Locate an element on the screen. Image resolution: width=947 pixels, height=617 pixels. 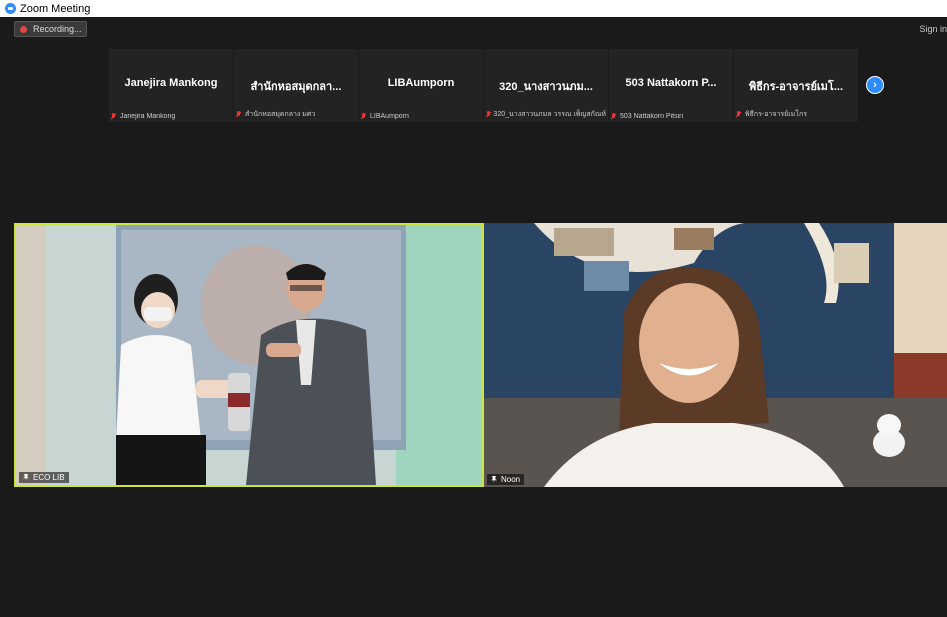
chevron-right-icon: › is located at coordinates (875, 85).